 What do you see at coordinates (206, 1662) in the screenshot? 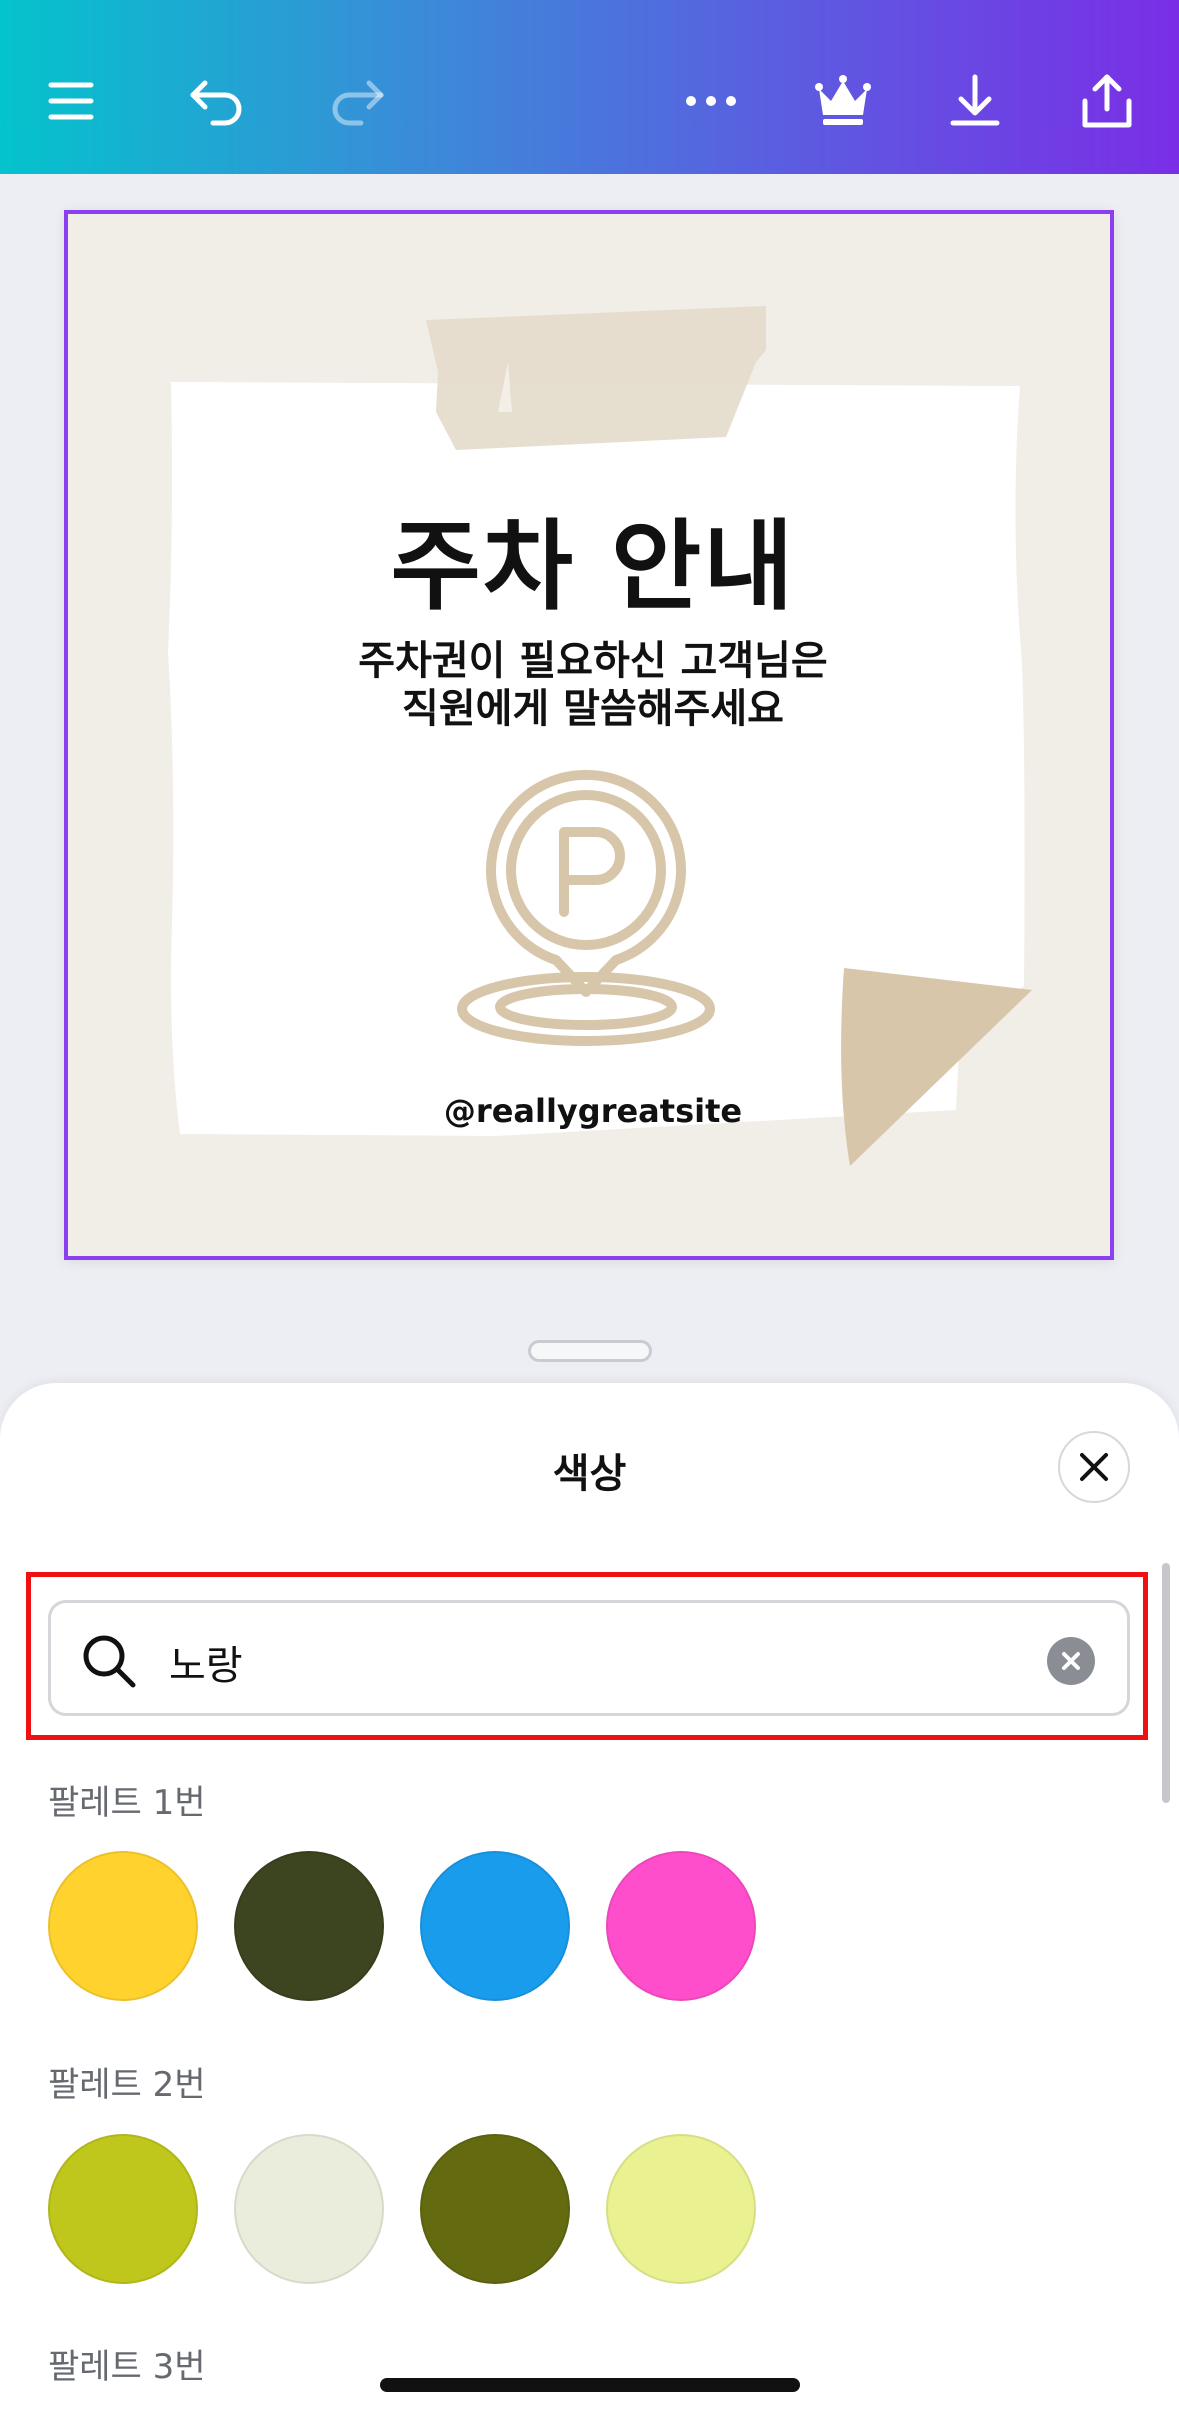
I see `search-input: 노랑` at bounding box center [206, 1662].